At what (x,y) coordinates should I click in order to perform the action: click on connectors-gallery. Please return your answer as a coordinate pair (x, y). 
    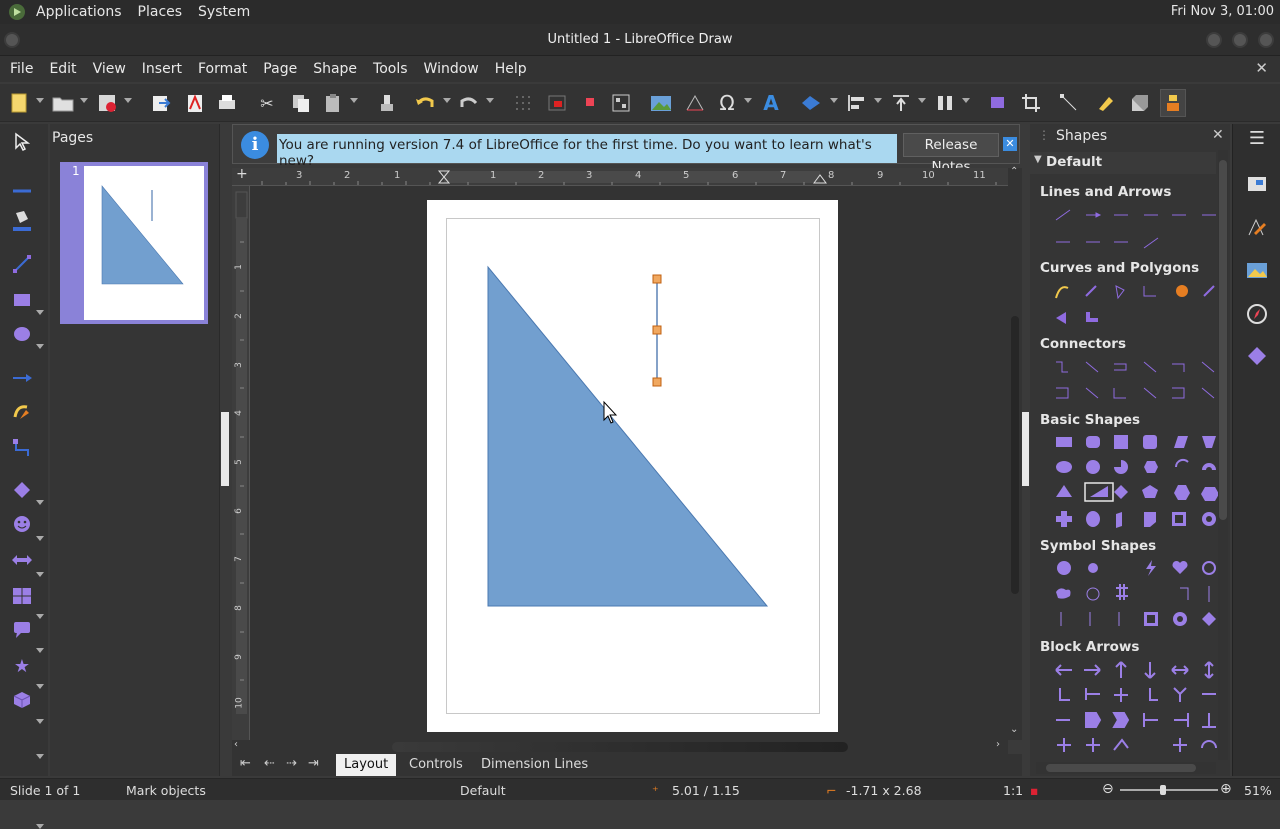
    Looking at the image, I should click on (1145, 383).